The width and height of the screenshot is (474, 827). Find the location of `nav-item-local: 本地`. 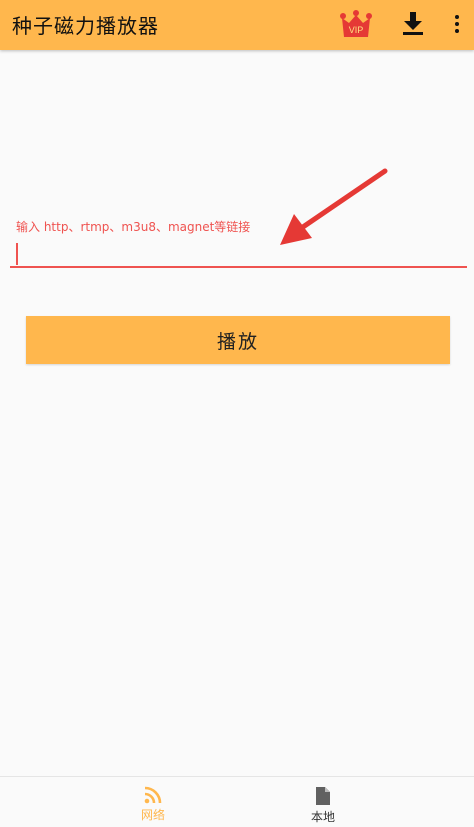

nav-item-local: 本地 is located at coordinates (323, 802).